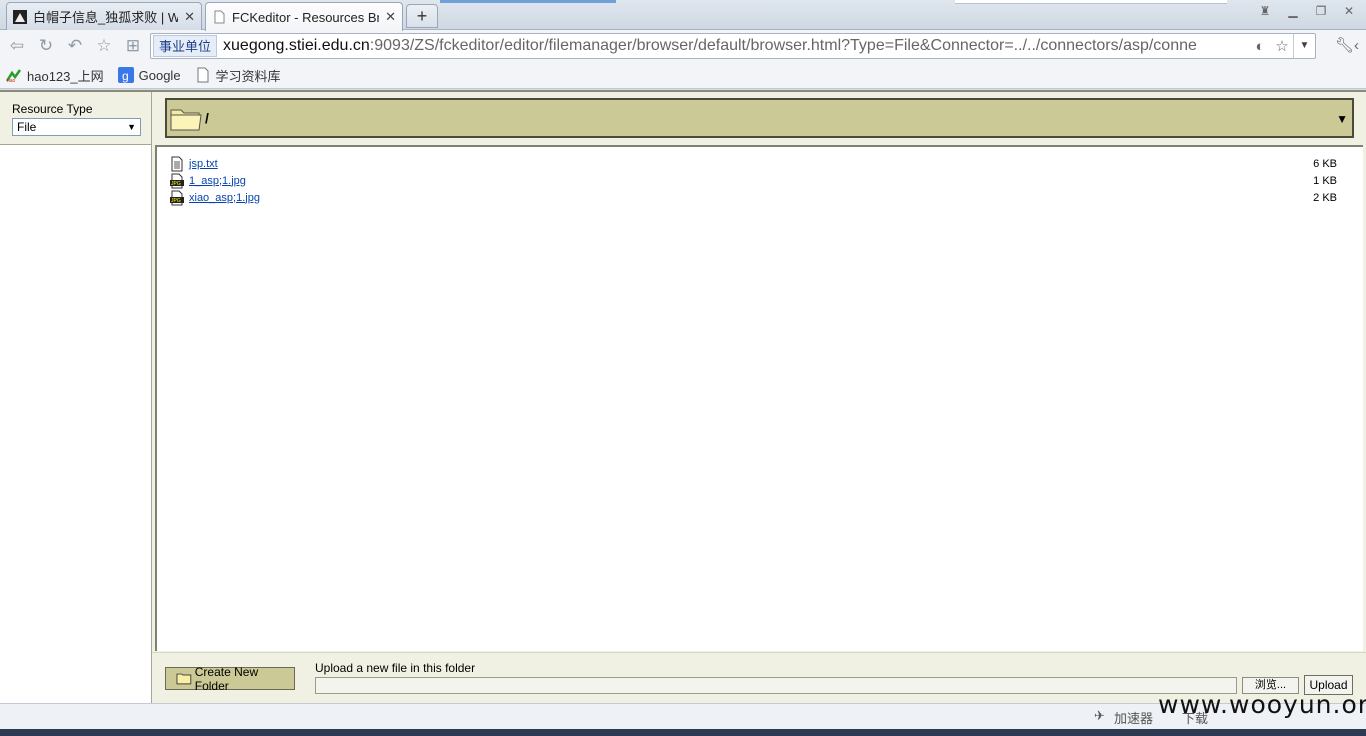 The image size is (1366, 736). I want to click on hao123-icon: hao, so click(14, 76).